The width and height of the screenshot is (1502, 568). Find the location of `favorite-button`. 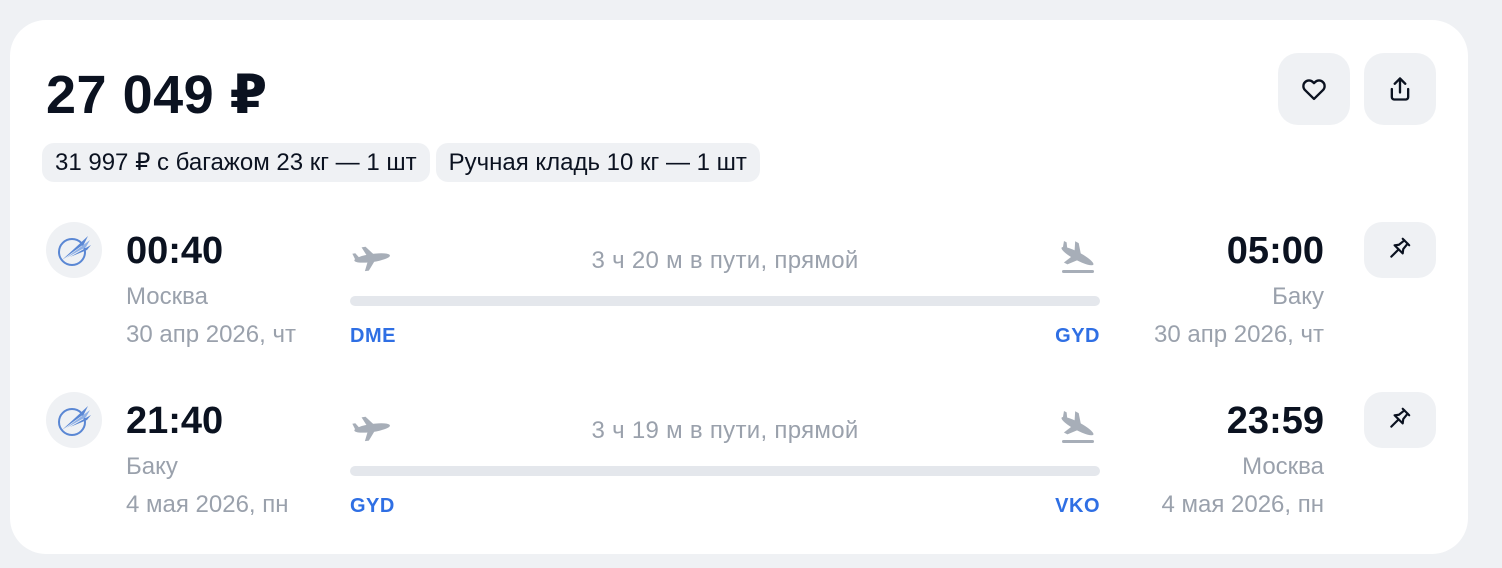

favorite-button is located at coordinates (1314, 89).